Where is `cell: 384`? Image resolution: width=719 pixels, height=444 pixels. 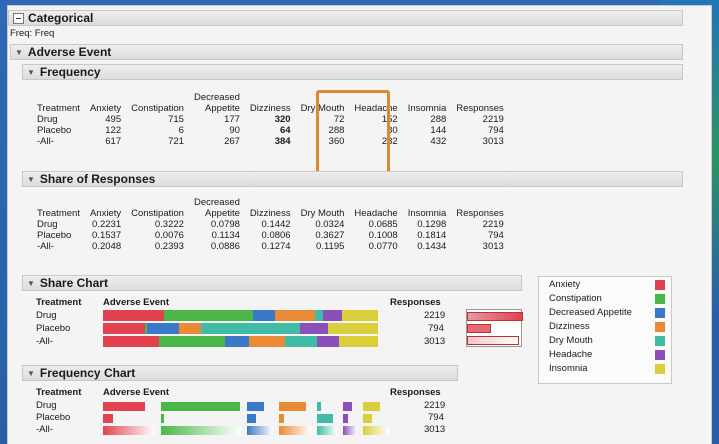 cell: 384 is located at coordinates (282, 141).